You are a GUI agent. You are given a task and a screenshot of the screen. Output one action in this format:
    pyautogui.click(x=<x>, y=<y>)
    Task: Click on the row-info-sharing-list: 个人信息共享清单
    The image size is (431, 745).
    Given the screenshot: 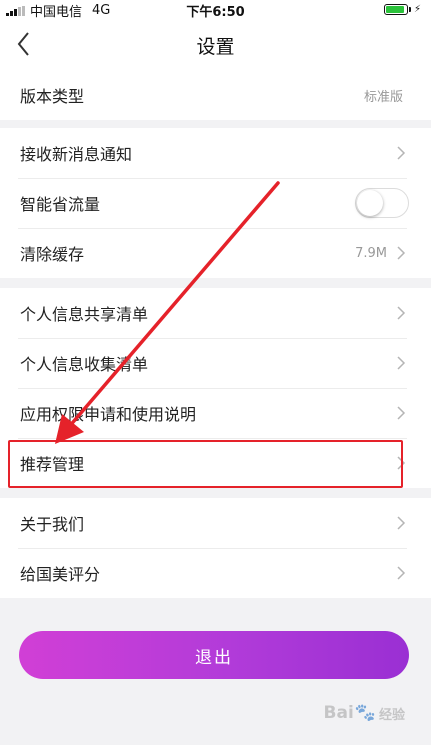 What is the action you would take?
    pyautogui.click(x=215, y=313)
    